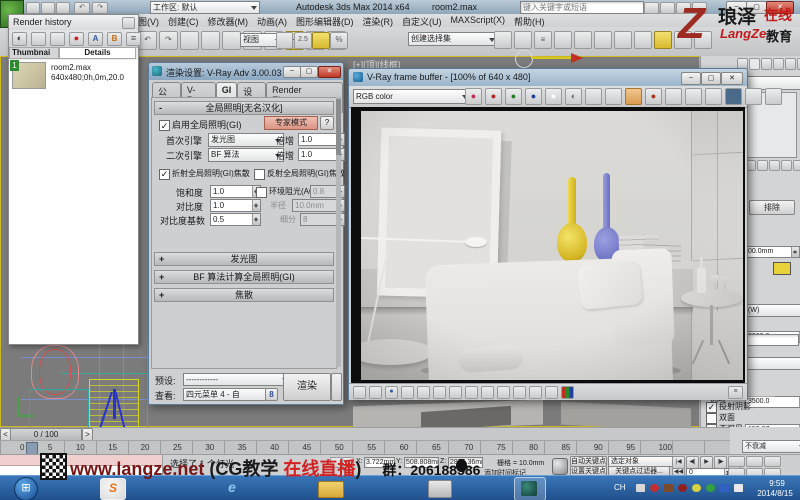 The height and width of the screenshot is (500, 800). I want to click on vfb-history-icon, so click(733, 96).